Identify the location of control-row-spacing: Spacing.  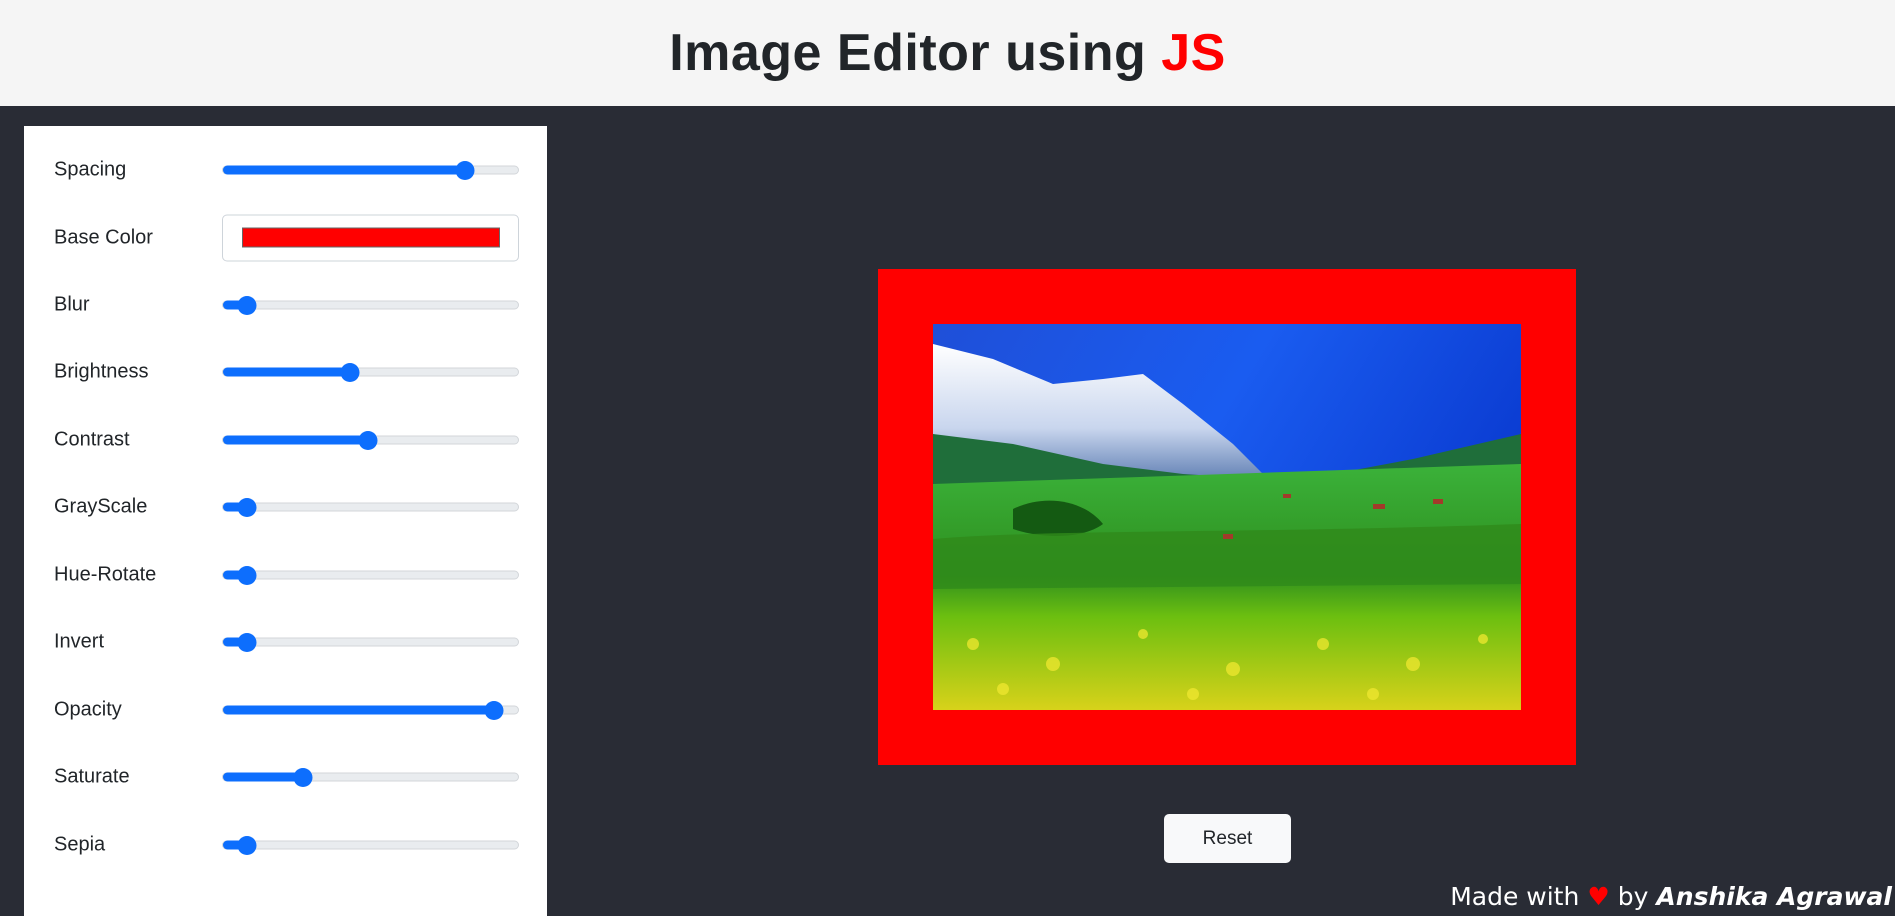
(285, 170).